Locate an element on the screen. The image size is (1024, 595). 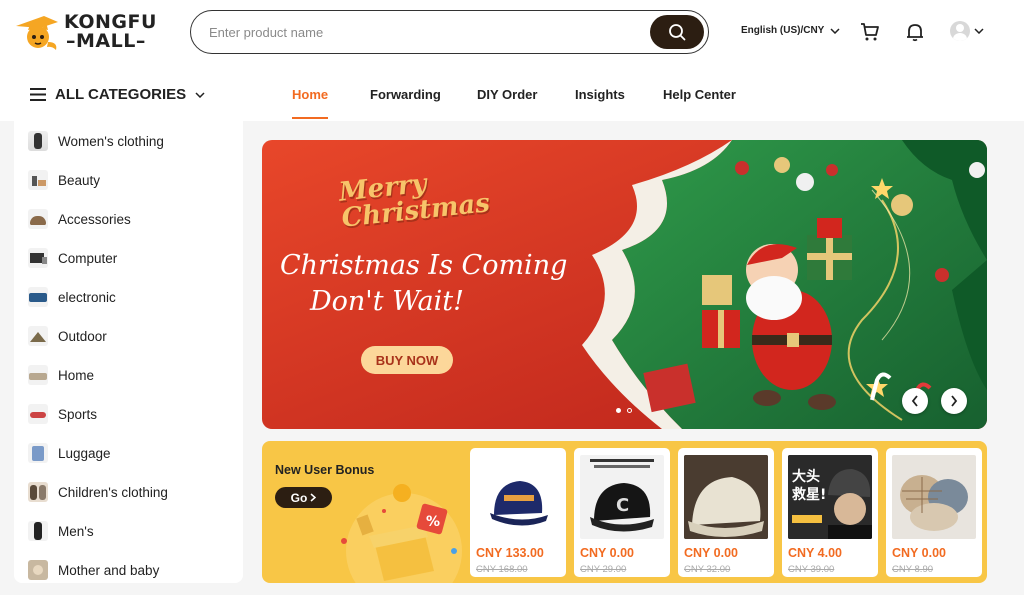
category-label: electronic is located at coordinates (87, 297).